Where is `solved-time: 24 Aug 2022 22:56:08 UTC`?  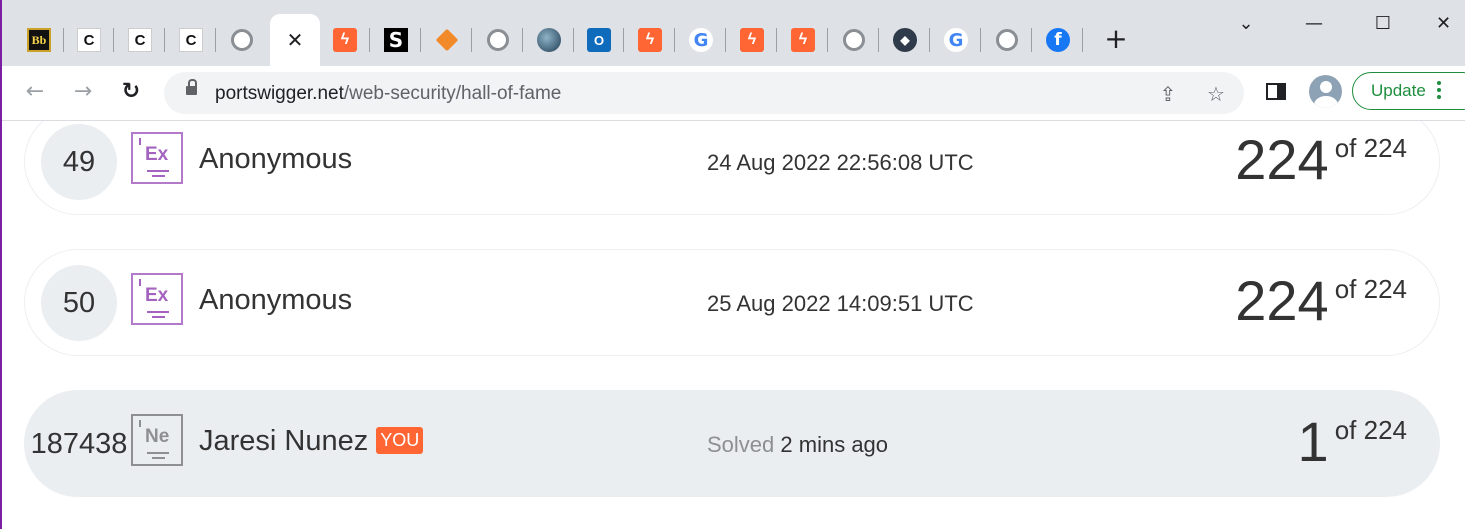 solved-time: 24 Aug 2022 22:56:08 UTC is located at coordinates (840, 163).